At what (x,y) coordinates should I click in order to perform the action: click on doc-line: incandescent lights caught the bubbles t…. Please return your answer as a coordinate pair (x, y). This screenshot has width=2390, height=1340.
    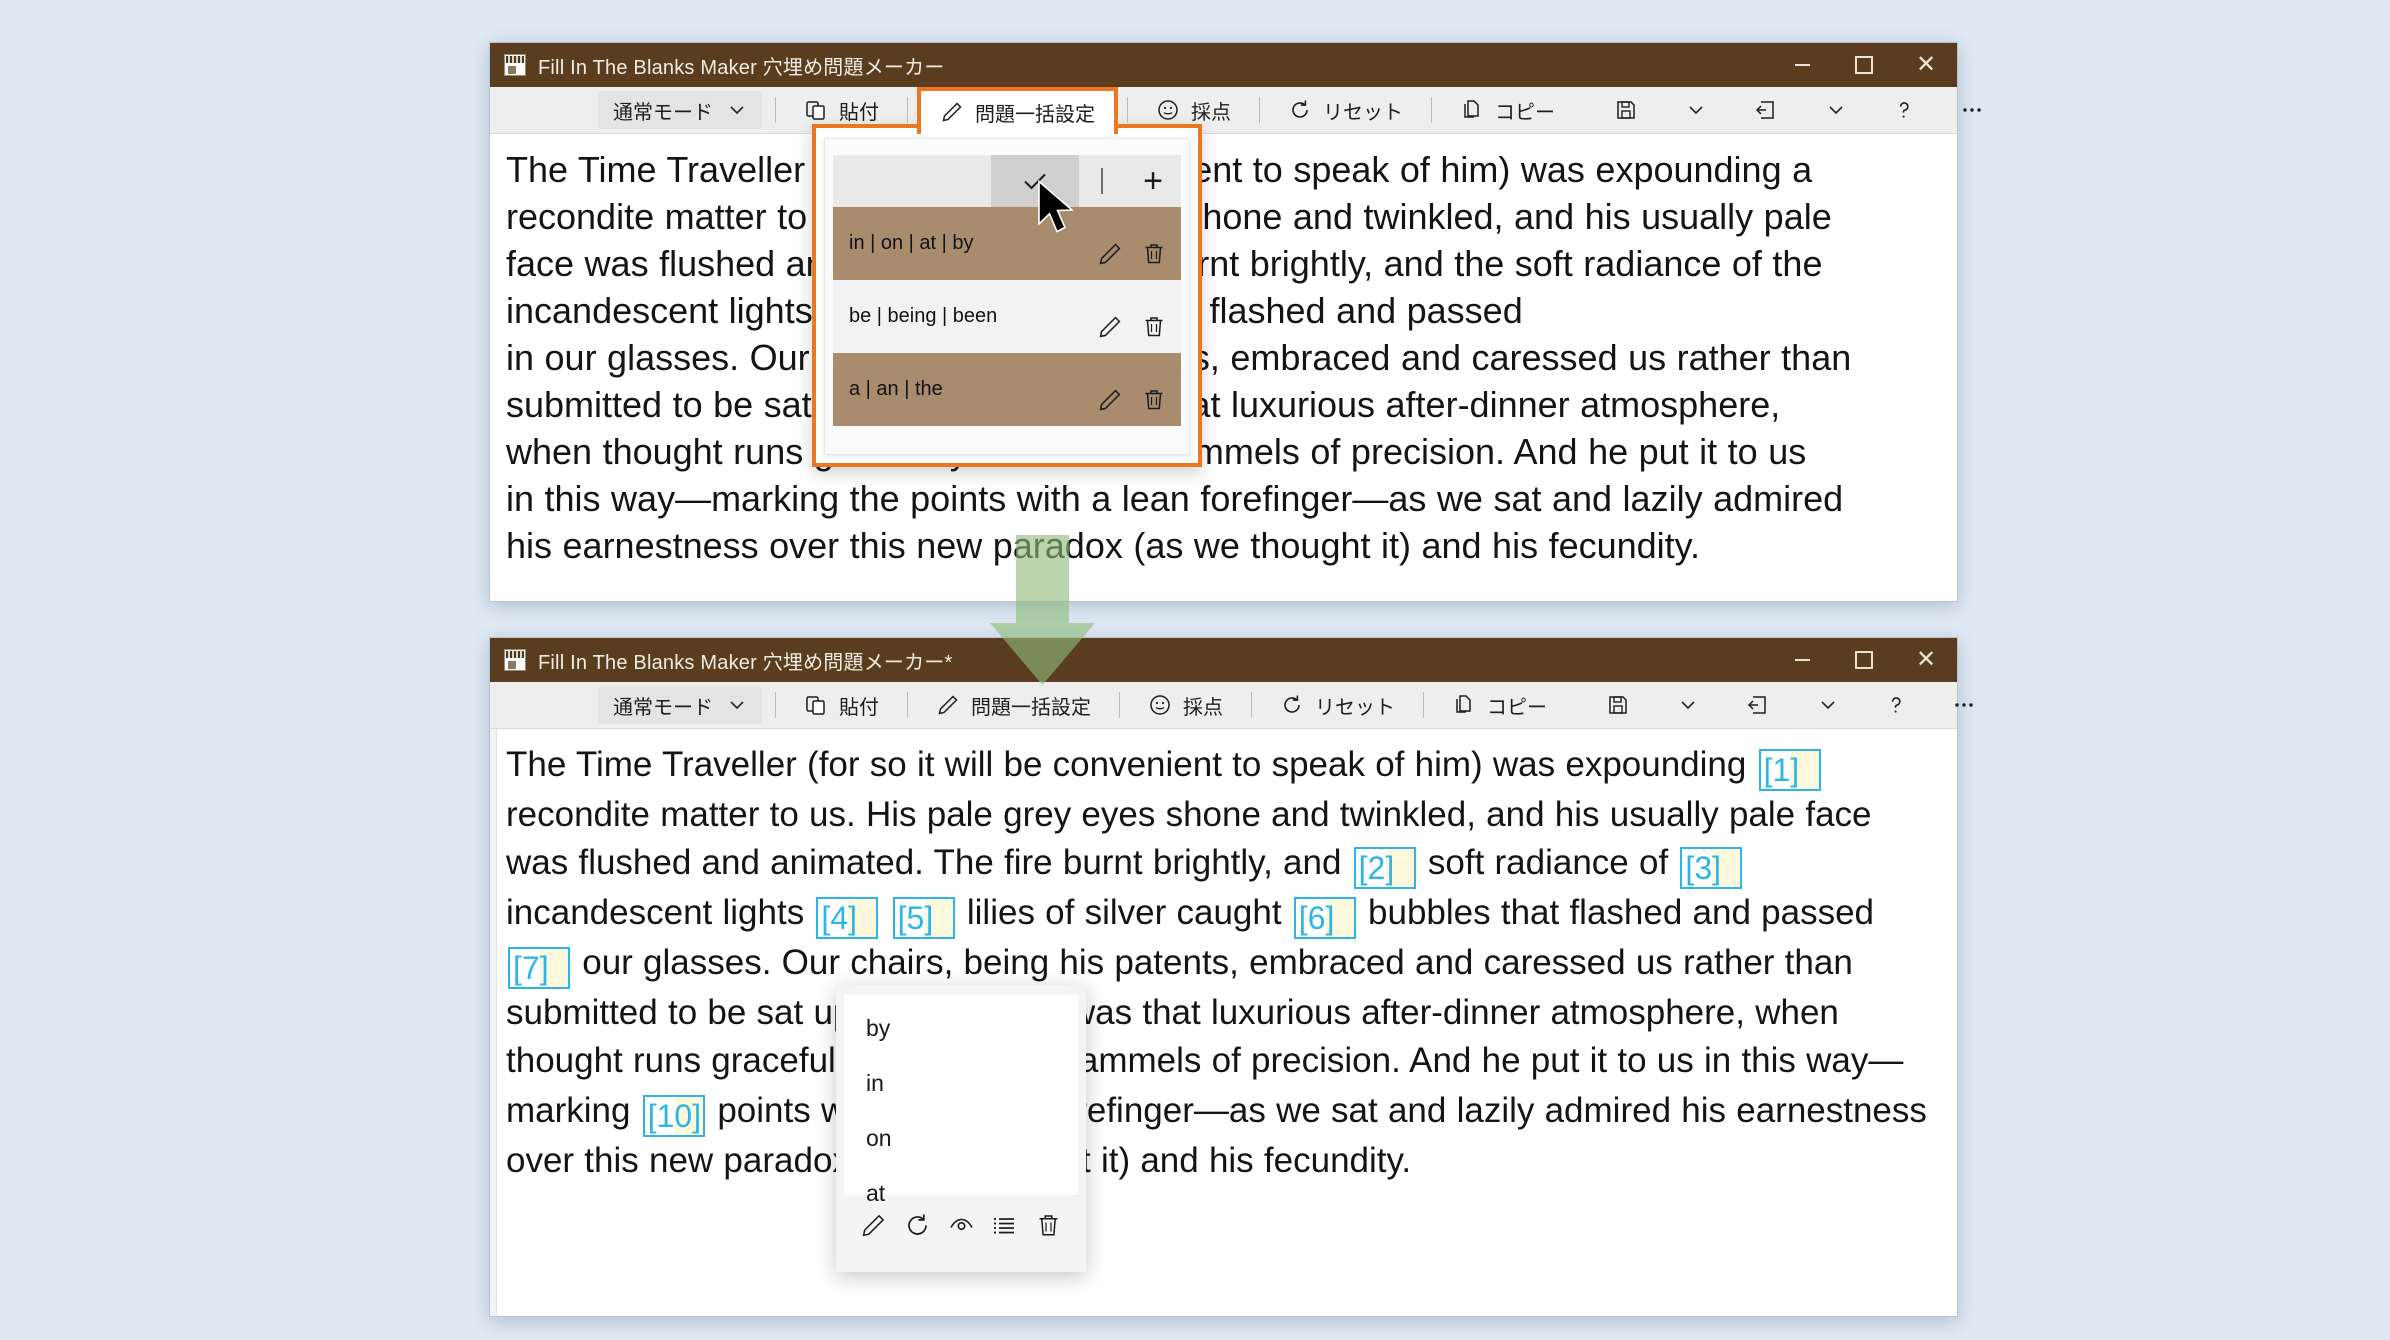
    Looking at the image, I should click on (1014, 310).